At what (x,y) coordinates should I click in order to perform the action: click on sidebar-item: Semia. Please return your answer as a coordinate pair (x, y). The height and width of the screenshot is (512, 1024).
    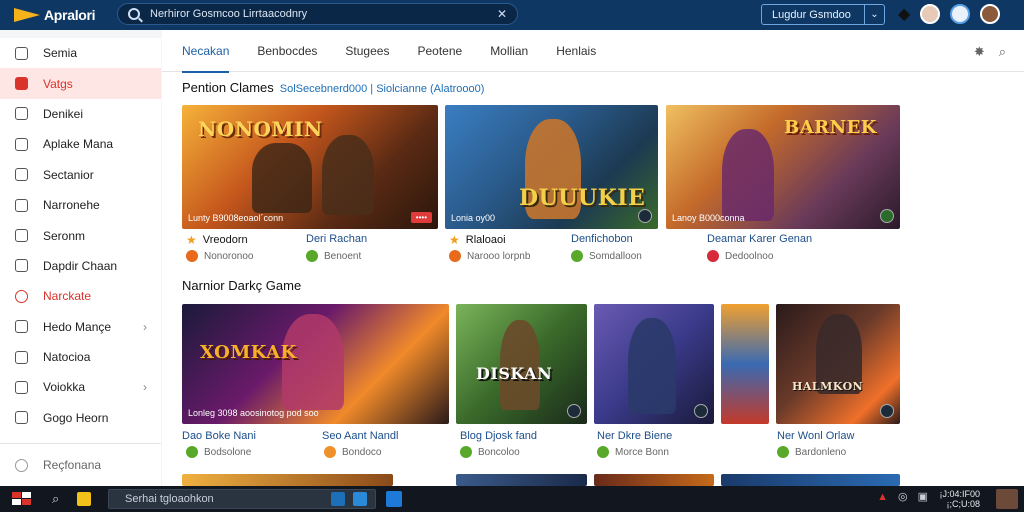
    Looking at the image, I should click on (80, 53).